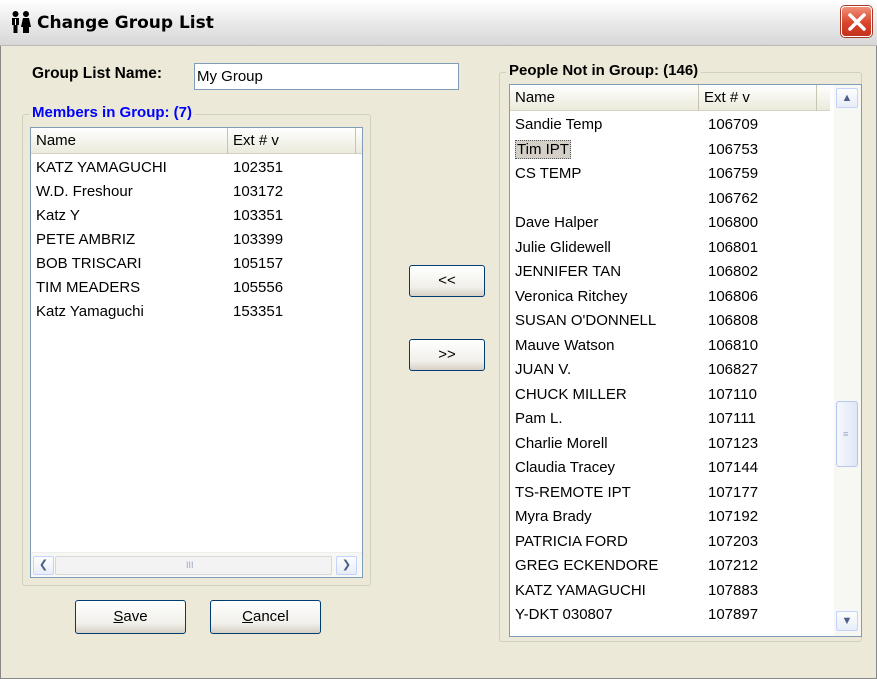 Image resolution: width=877 pixels, height=679 pixels. What do you see at coordinates (258, 215) in the screenshot?
I see `row-ext: 103351` at bounding box center [258, 215].